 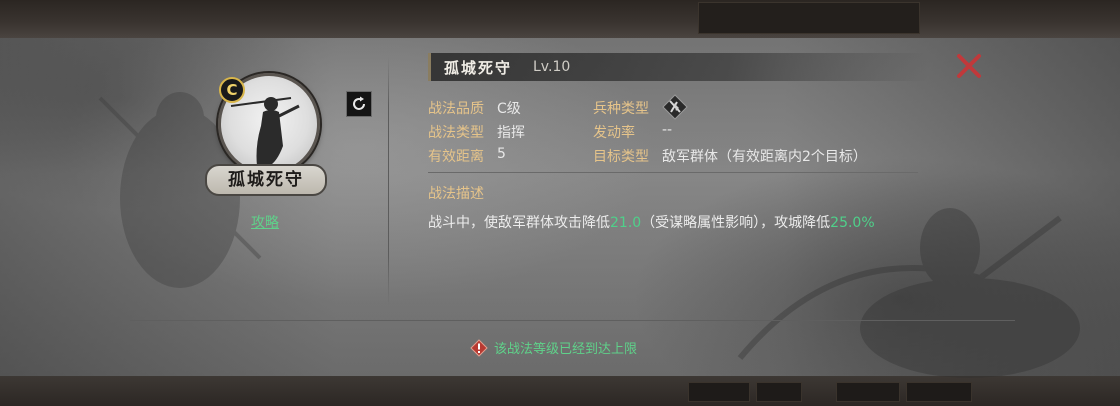 I want to click on strategy-link: 攻略, so click(x=265, y=222).